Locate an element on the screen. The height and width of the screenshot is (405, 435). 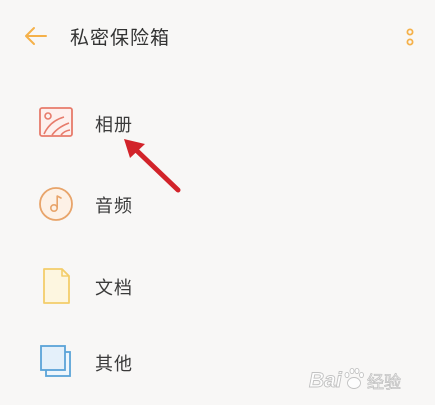
list-item-audio: 音频 is located at coordinates (217, 204).